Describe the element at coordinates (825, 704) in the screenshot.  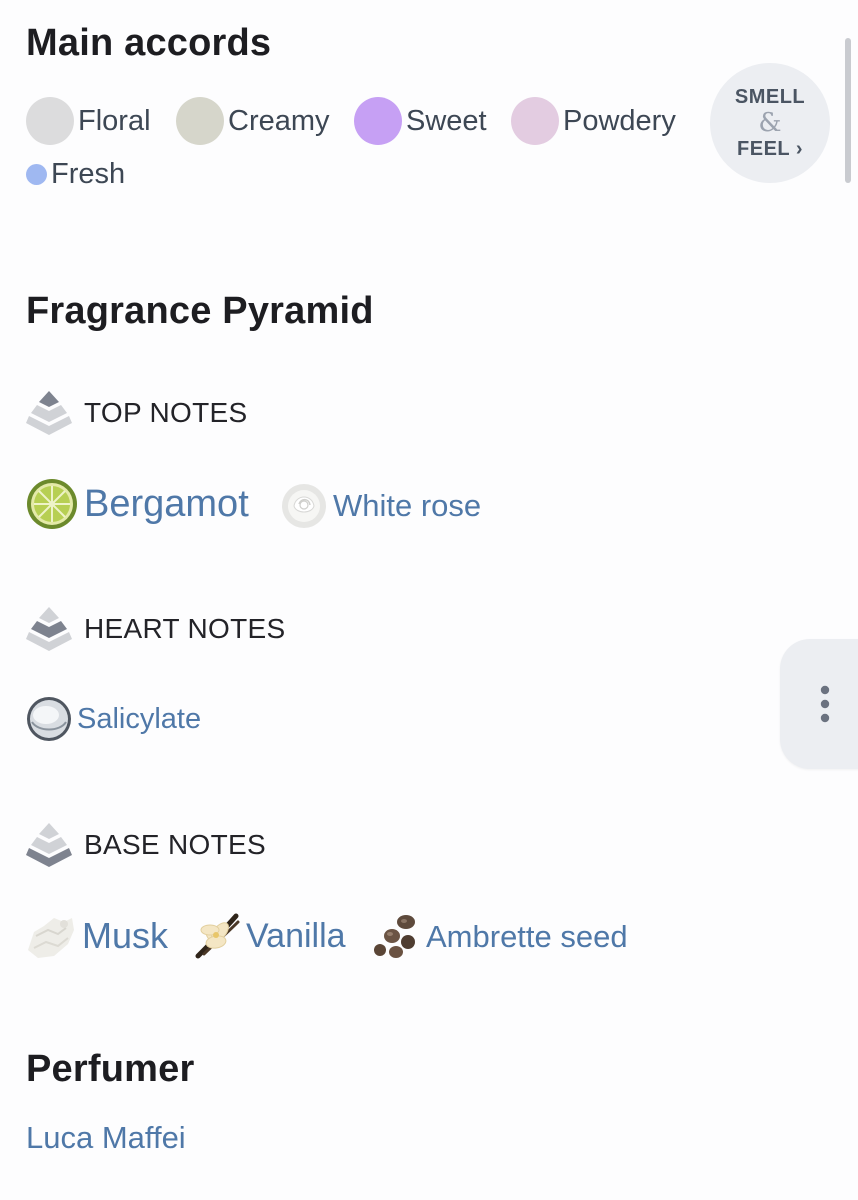
I see `vertical-dots-icon` at that location.